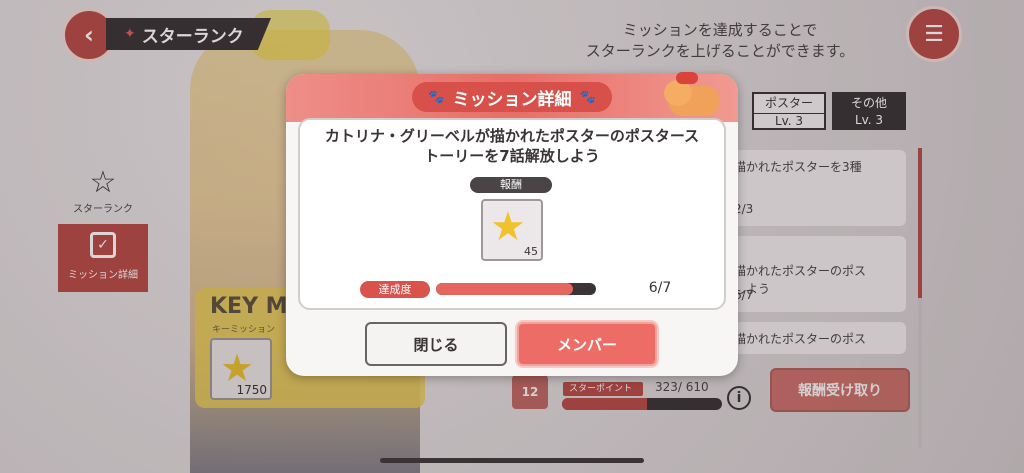 The width and height of the screenshot is (1024, 473). I want to click on home-indicator, so click(512, 460).